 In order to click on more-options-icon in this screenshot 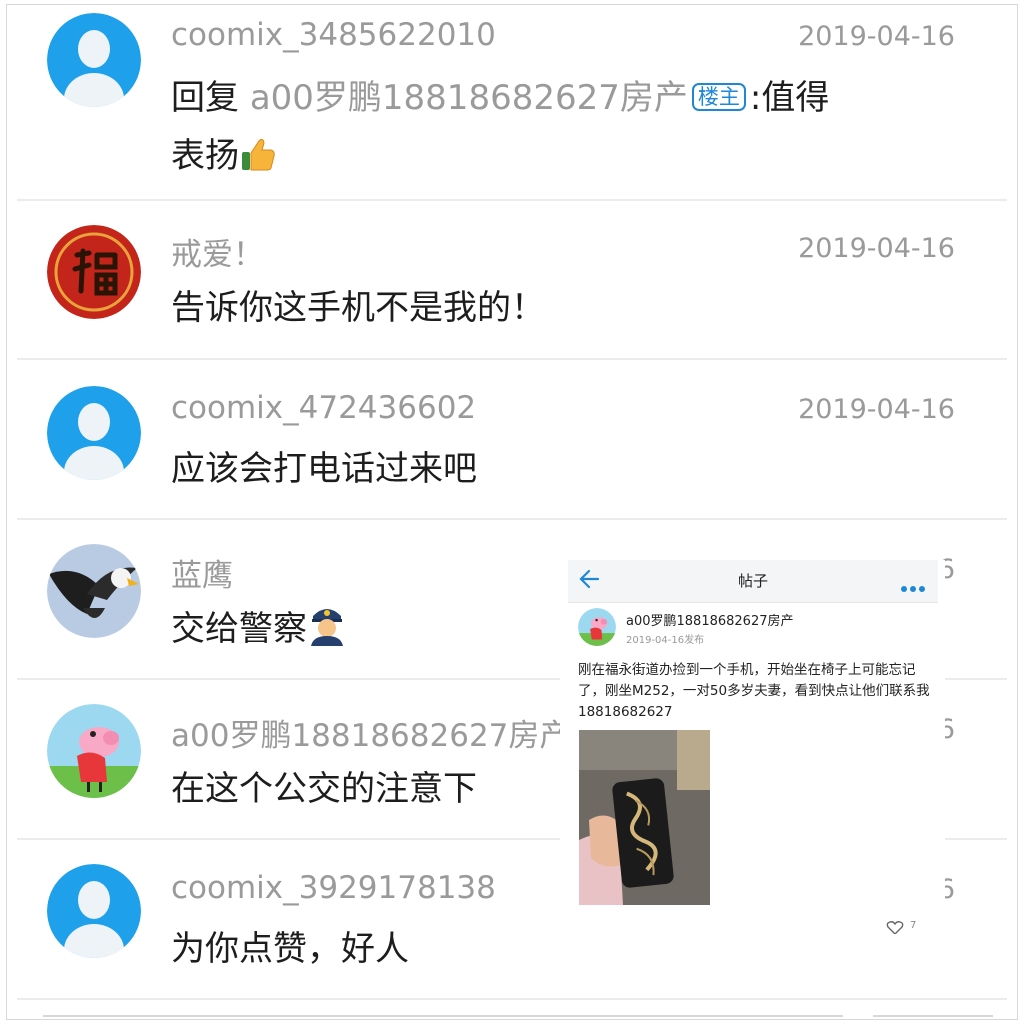, I will do `click(913, 587)`.